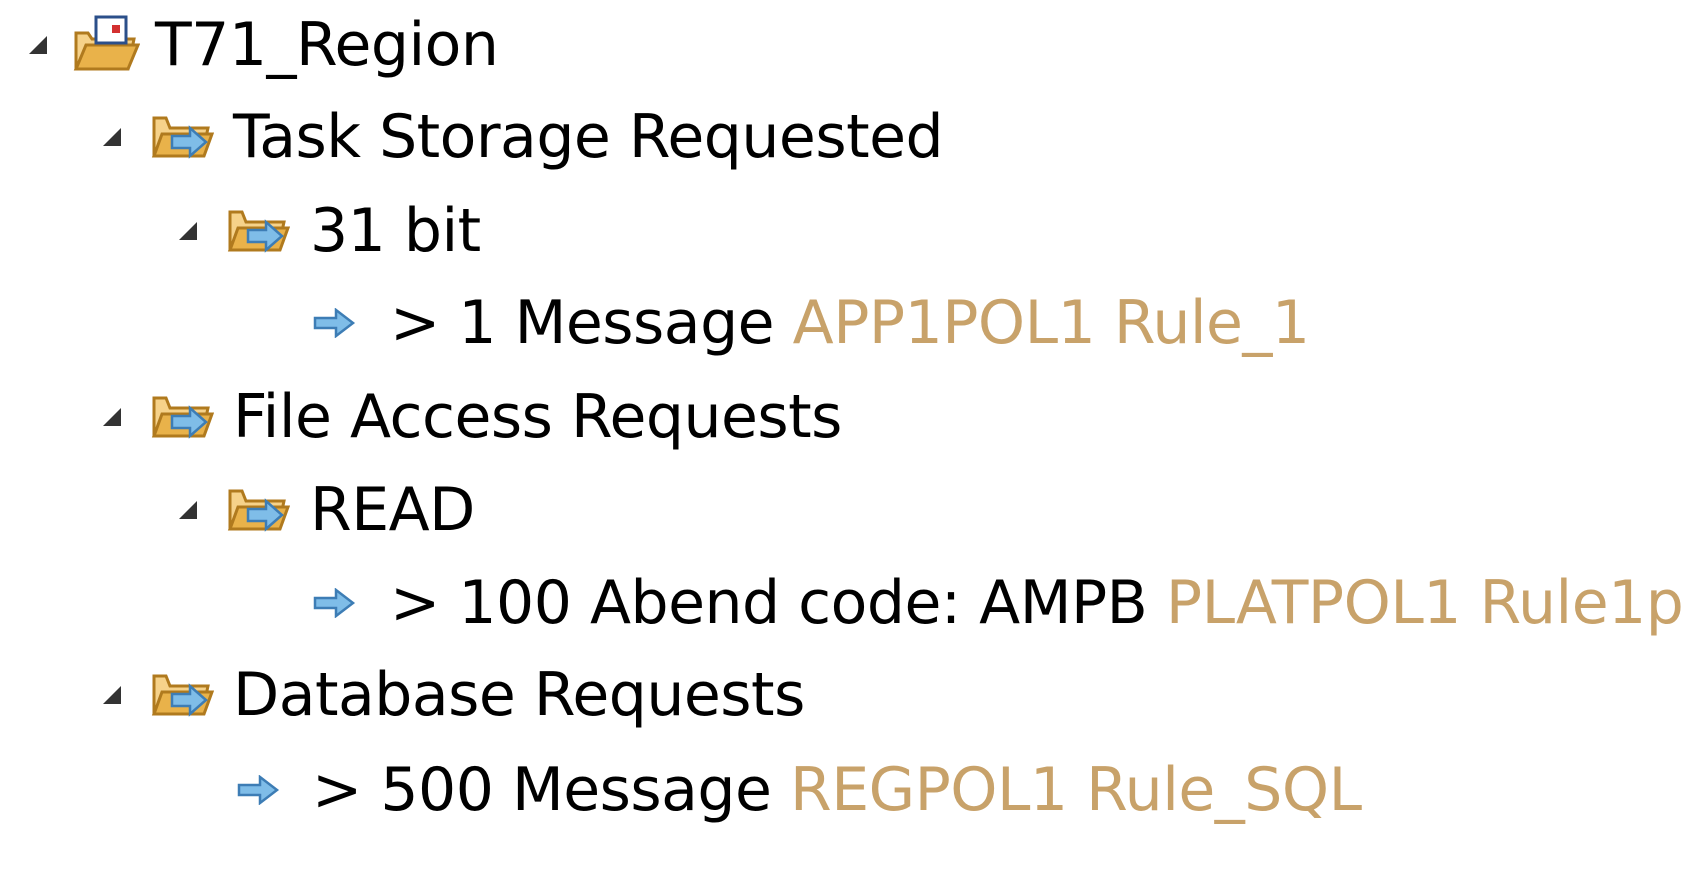 The width and height of the screenshot is (1682, 879). I want to click on subgroup-label: 31 bit, so click(395, 231).